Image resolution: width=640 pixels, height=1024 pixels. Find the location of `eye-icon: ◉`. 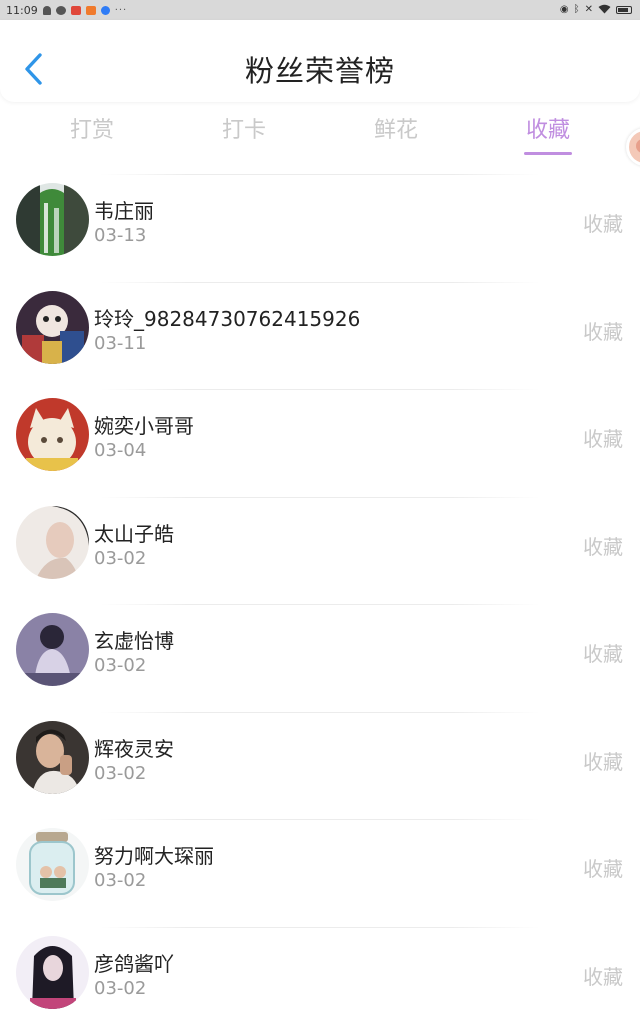

eye-icon: ◉ is located at coordinates (564, 9).